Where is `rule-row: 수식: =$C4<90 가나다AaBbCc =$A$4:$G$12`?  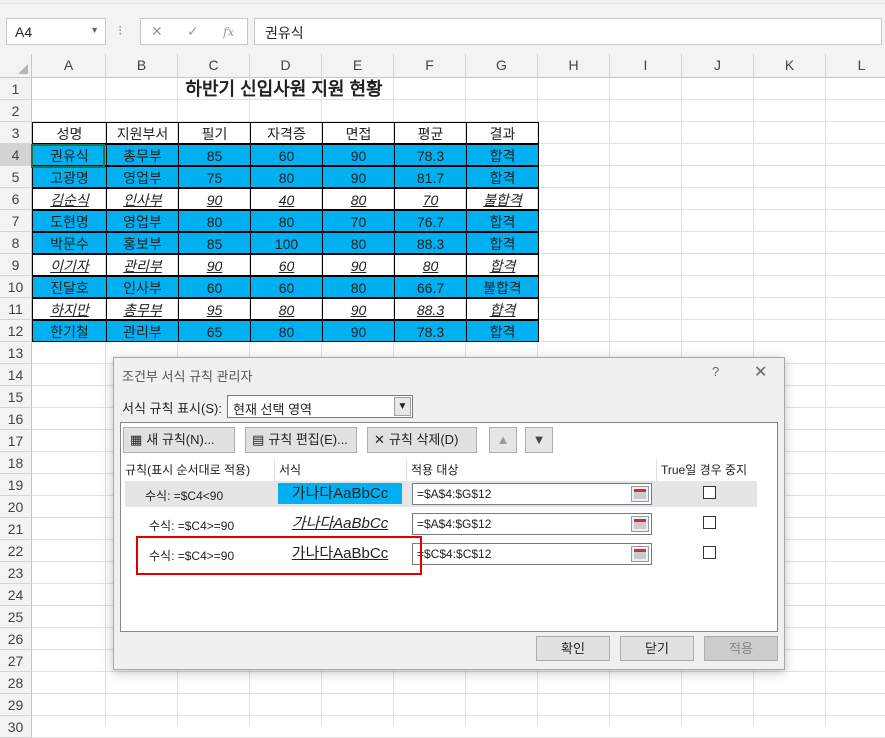
rule-row: 수식: =$C4<90 가나다AaBbCc =$A$4:$G$12 is located at coordinates (441, 494).